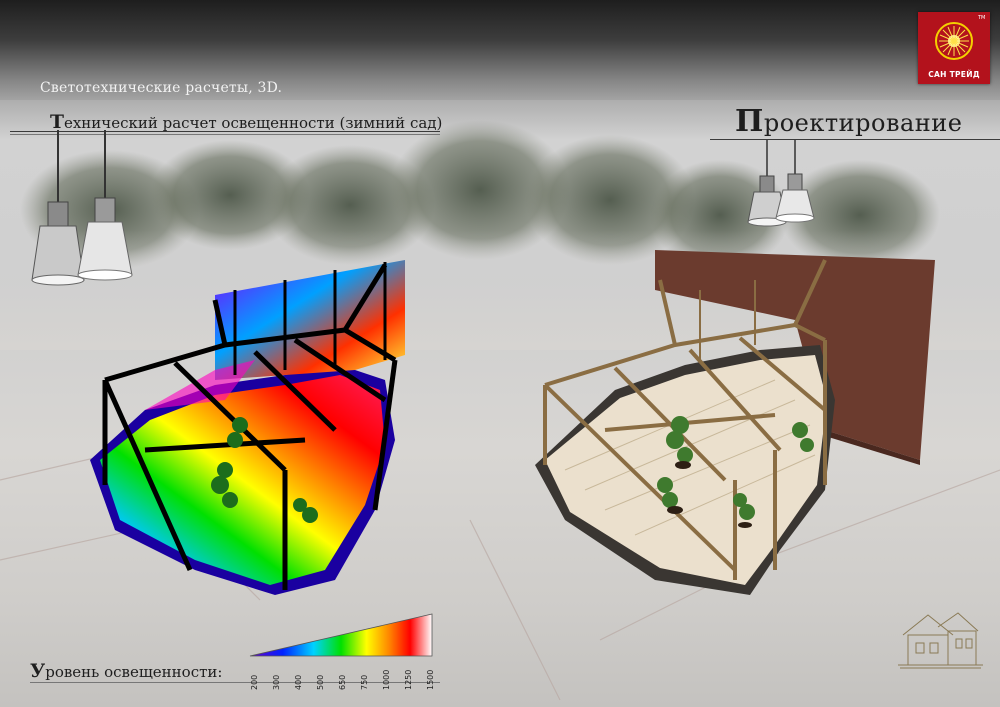 This screenshot has height=707, width=1000. Describe the element at coordinates (341, 635) in the screenshot. I see `illuminance-color-scale` at that location.